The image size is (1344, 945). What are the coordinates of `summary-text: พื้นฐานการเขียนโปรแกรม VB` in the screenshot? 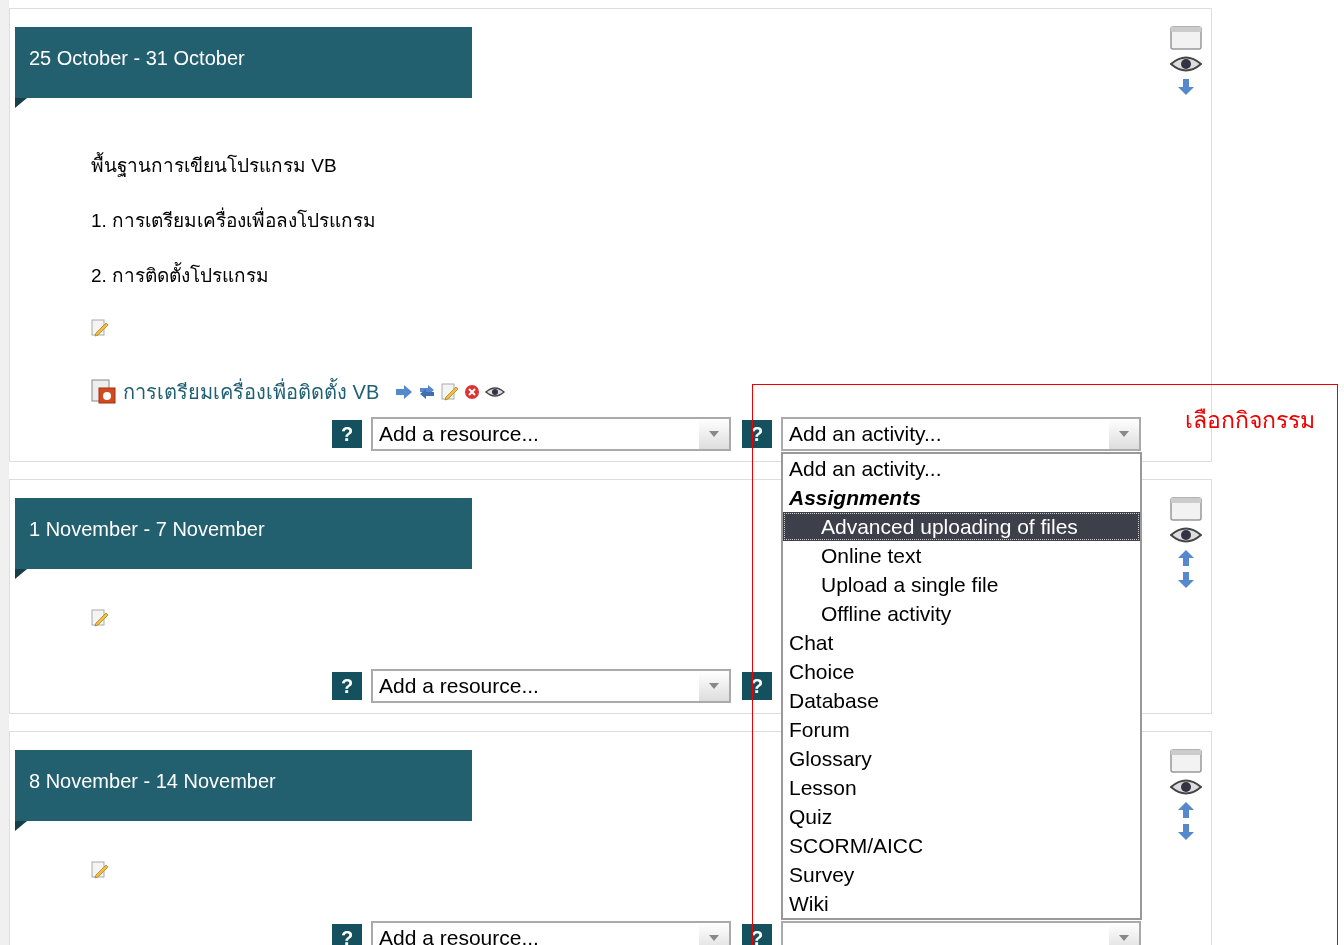 It's located at (626, 166).